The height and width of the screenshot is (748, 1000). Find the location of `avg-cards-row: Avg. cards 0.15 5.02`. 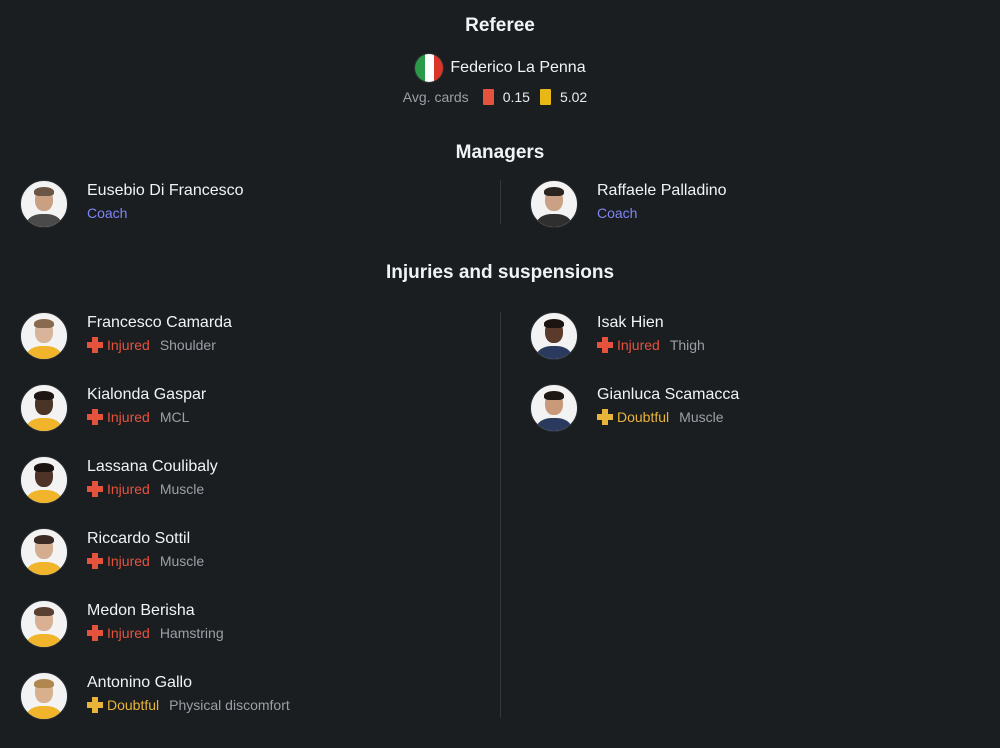

avg-cards-row: Avg. cards 0.15 5.02 is located at coordinates (500, 97).